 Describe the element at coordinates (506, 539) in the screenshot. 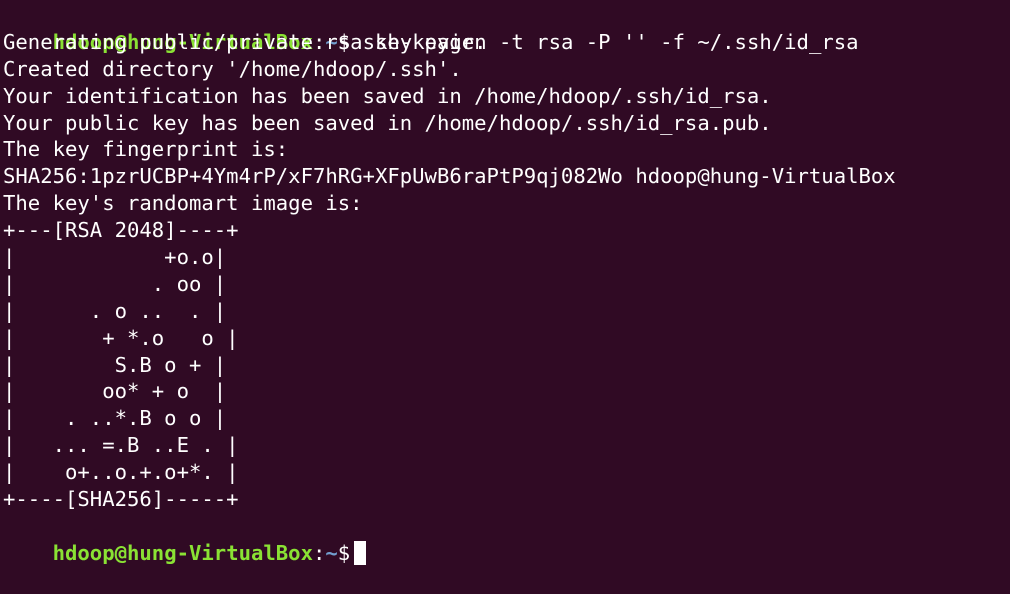

I see `active-prompt-line: hdoop@hung-VirtualBox:~$` at that location.